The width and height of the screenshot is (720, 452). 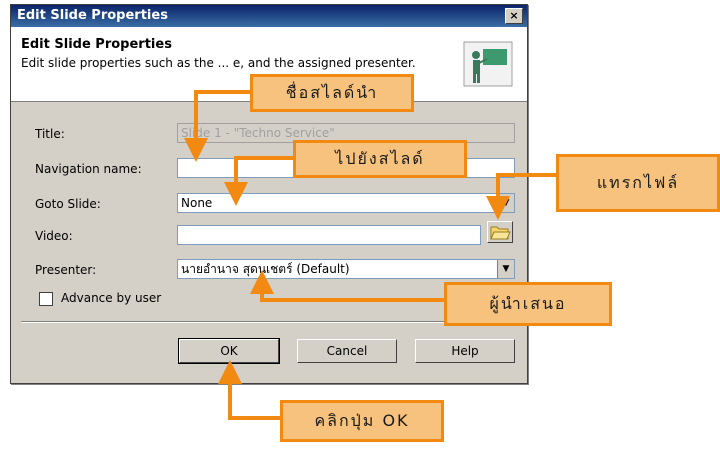 I want to click on video-input, so click(x=329, y=235).